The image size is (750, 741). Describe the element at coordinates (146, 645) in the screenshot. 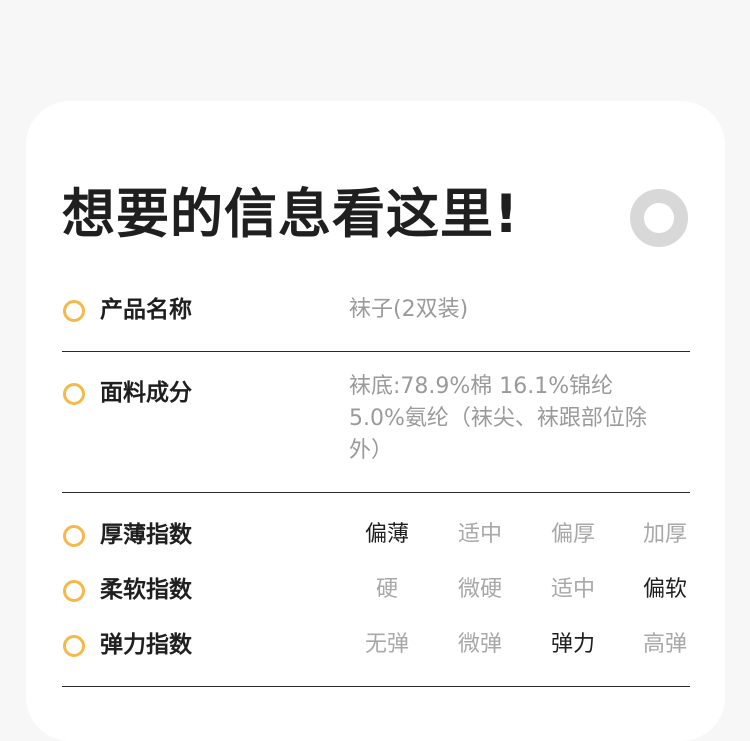

I see `index-label: 弹力指数` at that location.